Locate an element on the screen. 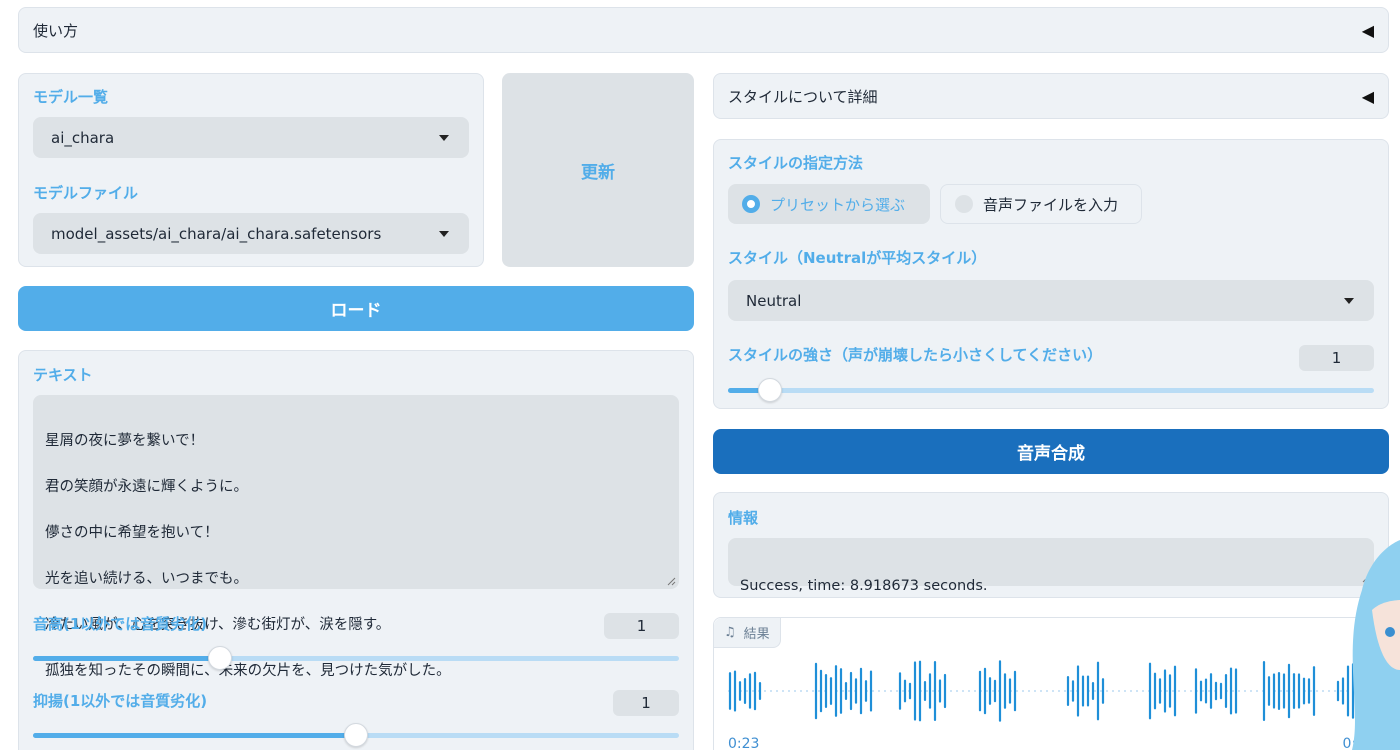 The image size is (1400, 750). style-dropdown: Neutral is located at coordinates (1051, 300).